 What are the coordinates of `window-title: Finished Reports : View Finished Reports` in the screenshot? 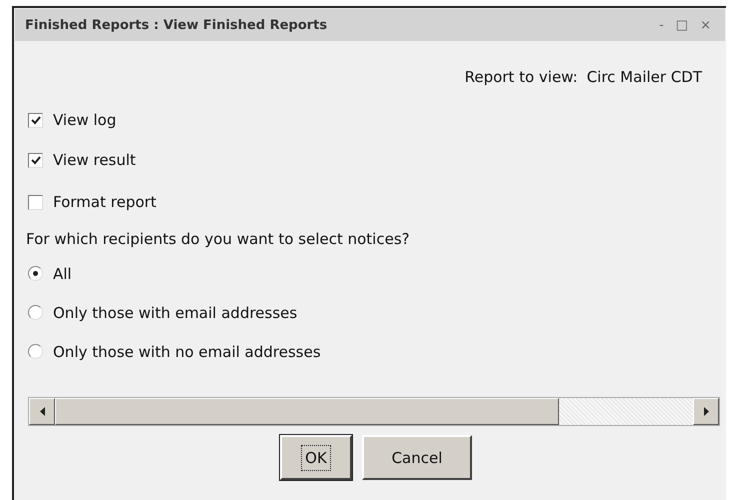 It's located at (176, 25).